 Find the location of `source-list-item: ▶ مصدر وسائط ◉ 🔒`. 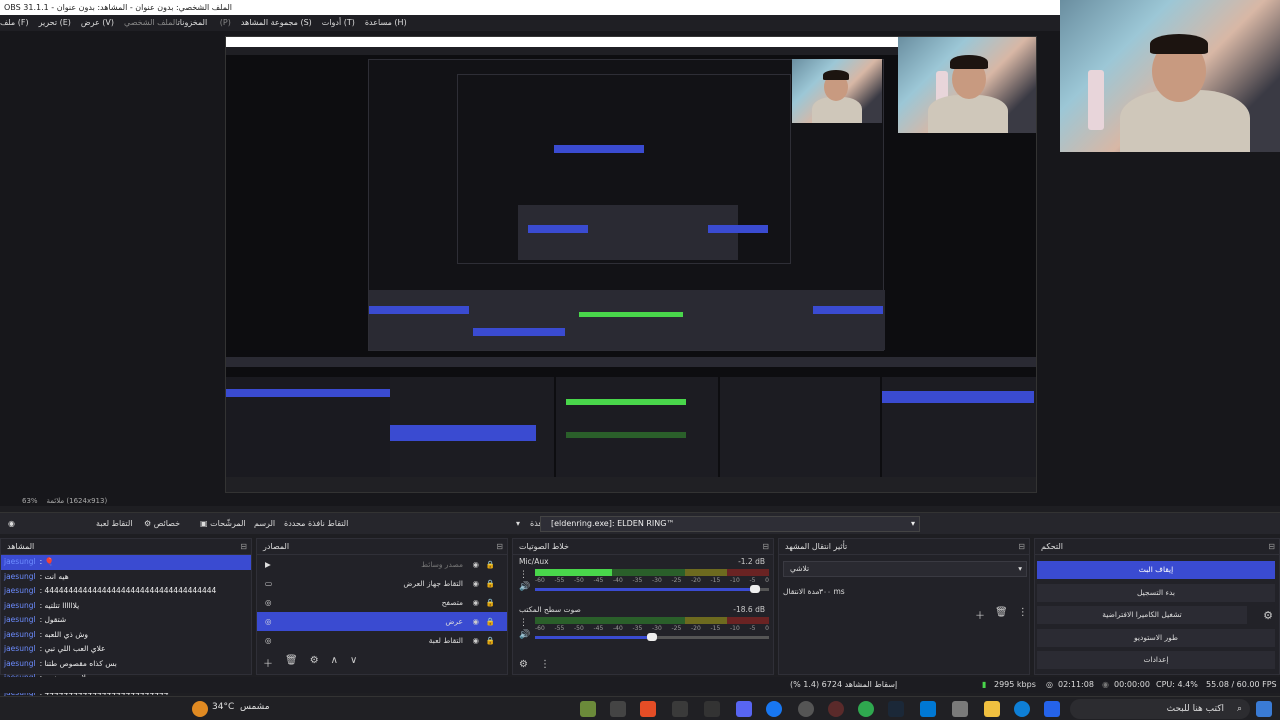

source-list-item: ▶ مصدر وسائط ◉ 🔒 is located at coordinates (382, 564).